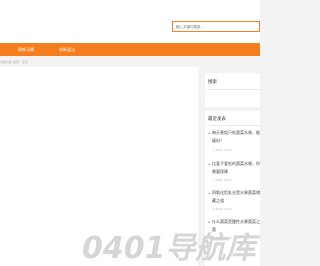 Image resolution: width=320 pixels, height=266 pixels. I want to click on main-nav: 铸铁马桶 创新说法, so click(130, 49).